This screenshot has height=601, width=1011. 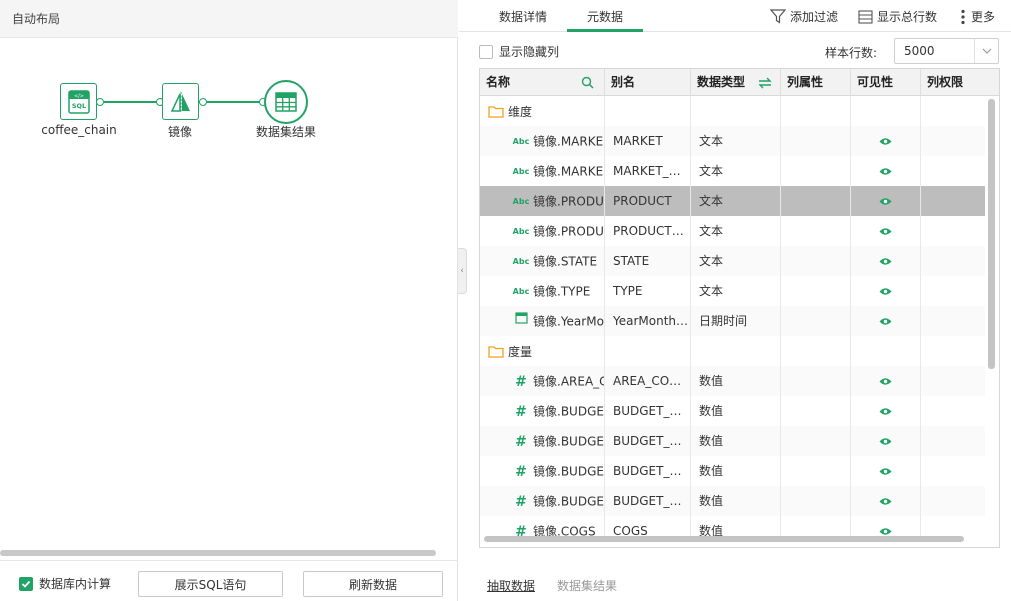 I want to click on cell-alias: COGS, so click(x=648, y=526).